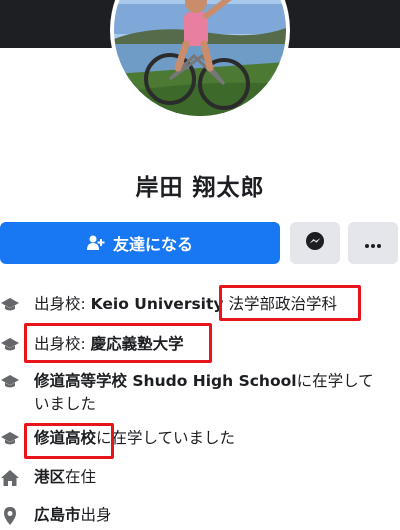  Describe the element at coordinates (290, 303) in the screenshot. I see `highlight-box-faculty` at that location.